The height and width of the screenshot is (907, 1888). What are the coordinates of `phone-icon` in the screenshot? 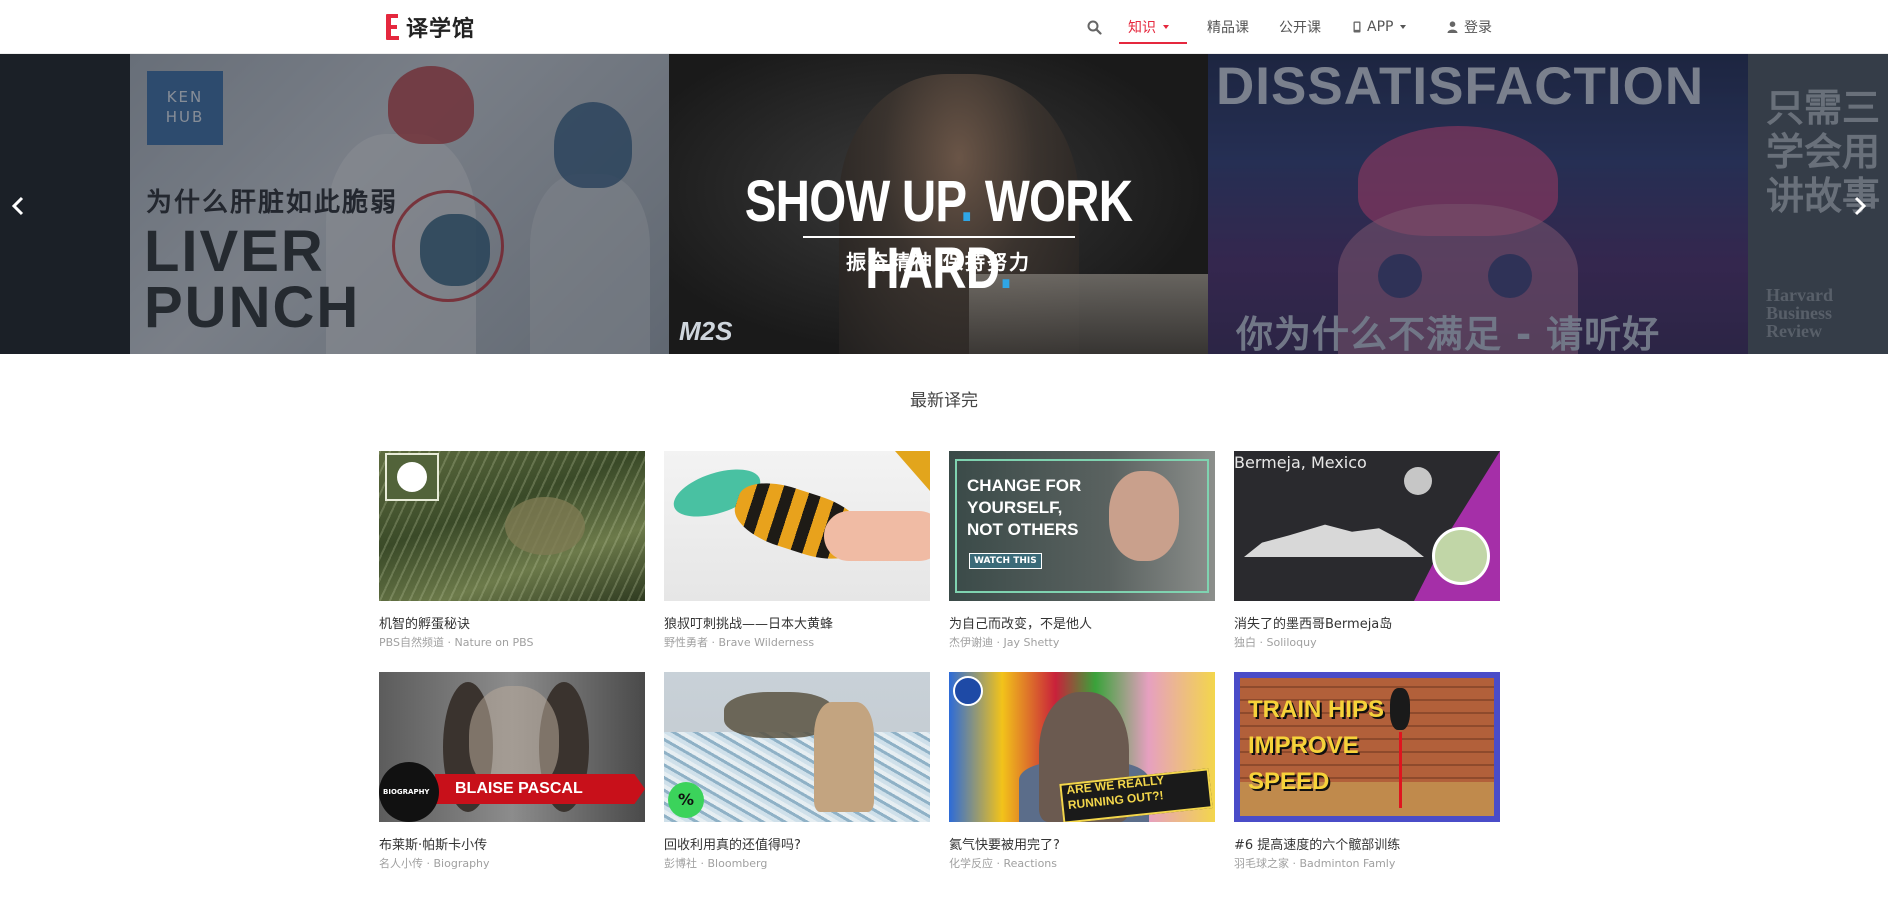 It's located at (1357, 27).